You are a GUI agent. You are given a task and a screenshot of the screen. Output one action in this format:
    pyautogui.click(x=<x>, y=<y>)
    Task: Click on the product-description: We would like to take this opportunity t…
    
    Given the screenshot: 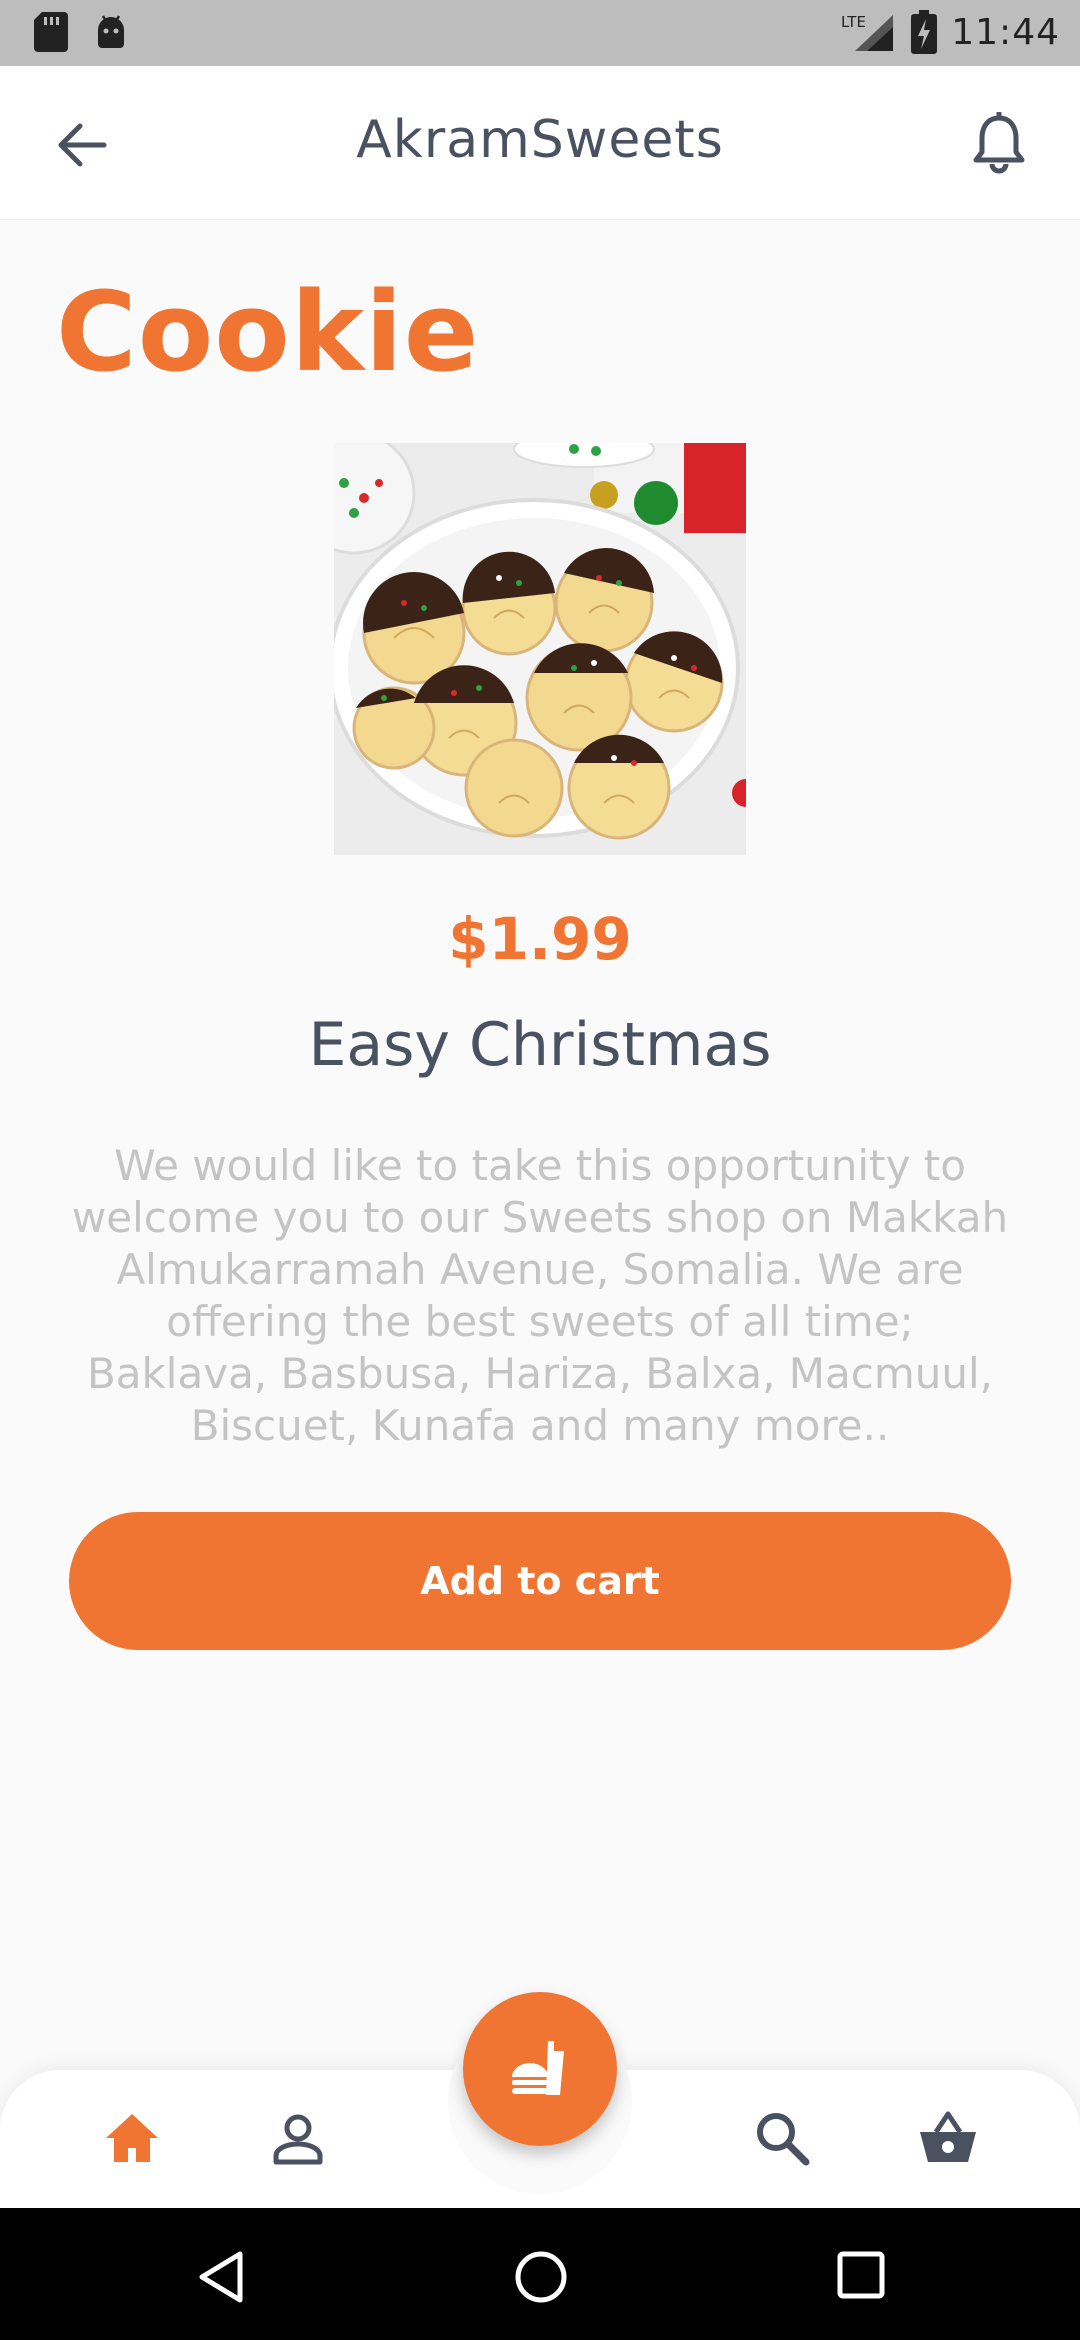 What is the action you would take?
    pyautogui.click(x=540, y=1295)
    